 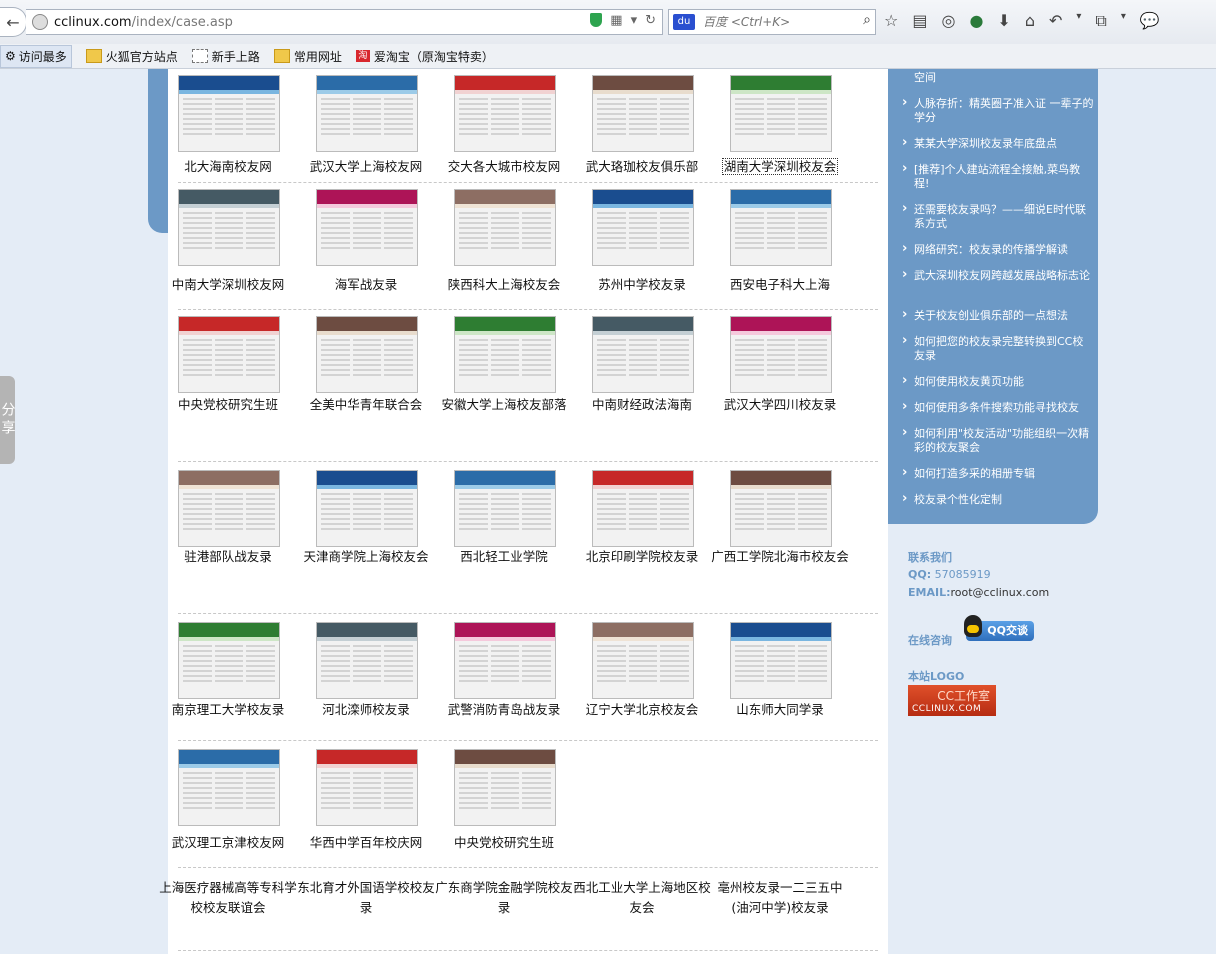 I want to click on home-icon: ⌂, so click(x=1030, y=21).